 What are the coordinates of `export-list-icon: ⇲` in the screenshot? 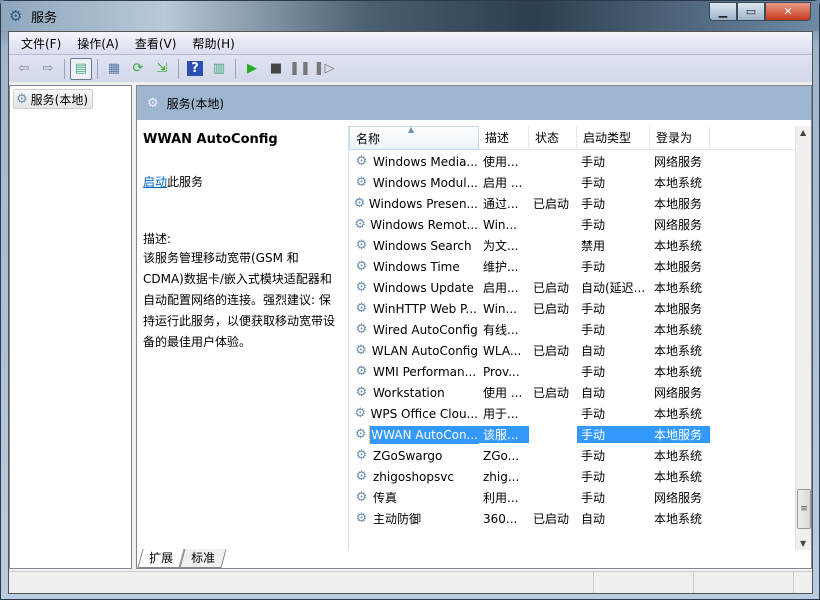 It's located at (162, 69).